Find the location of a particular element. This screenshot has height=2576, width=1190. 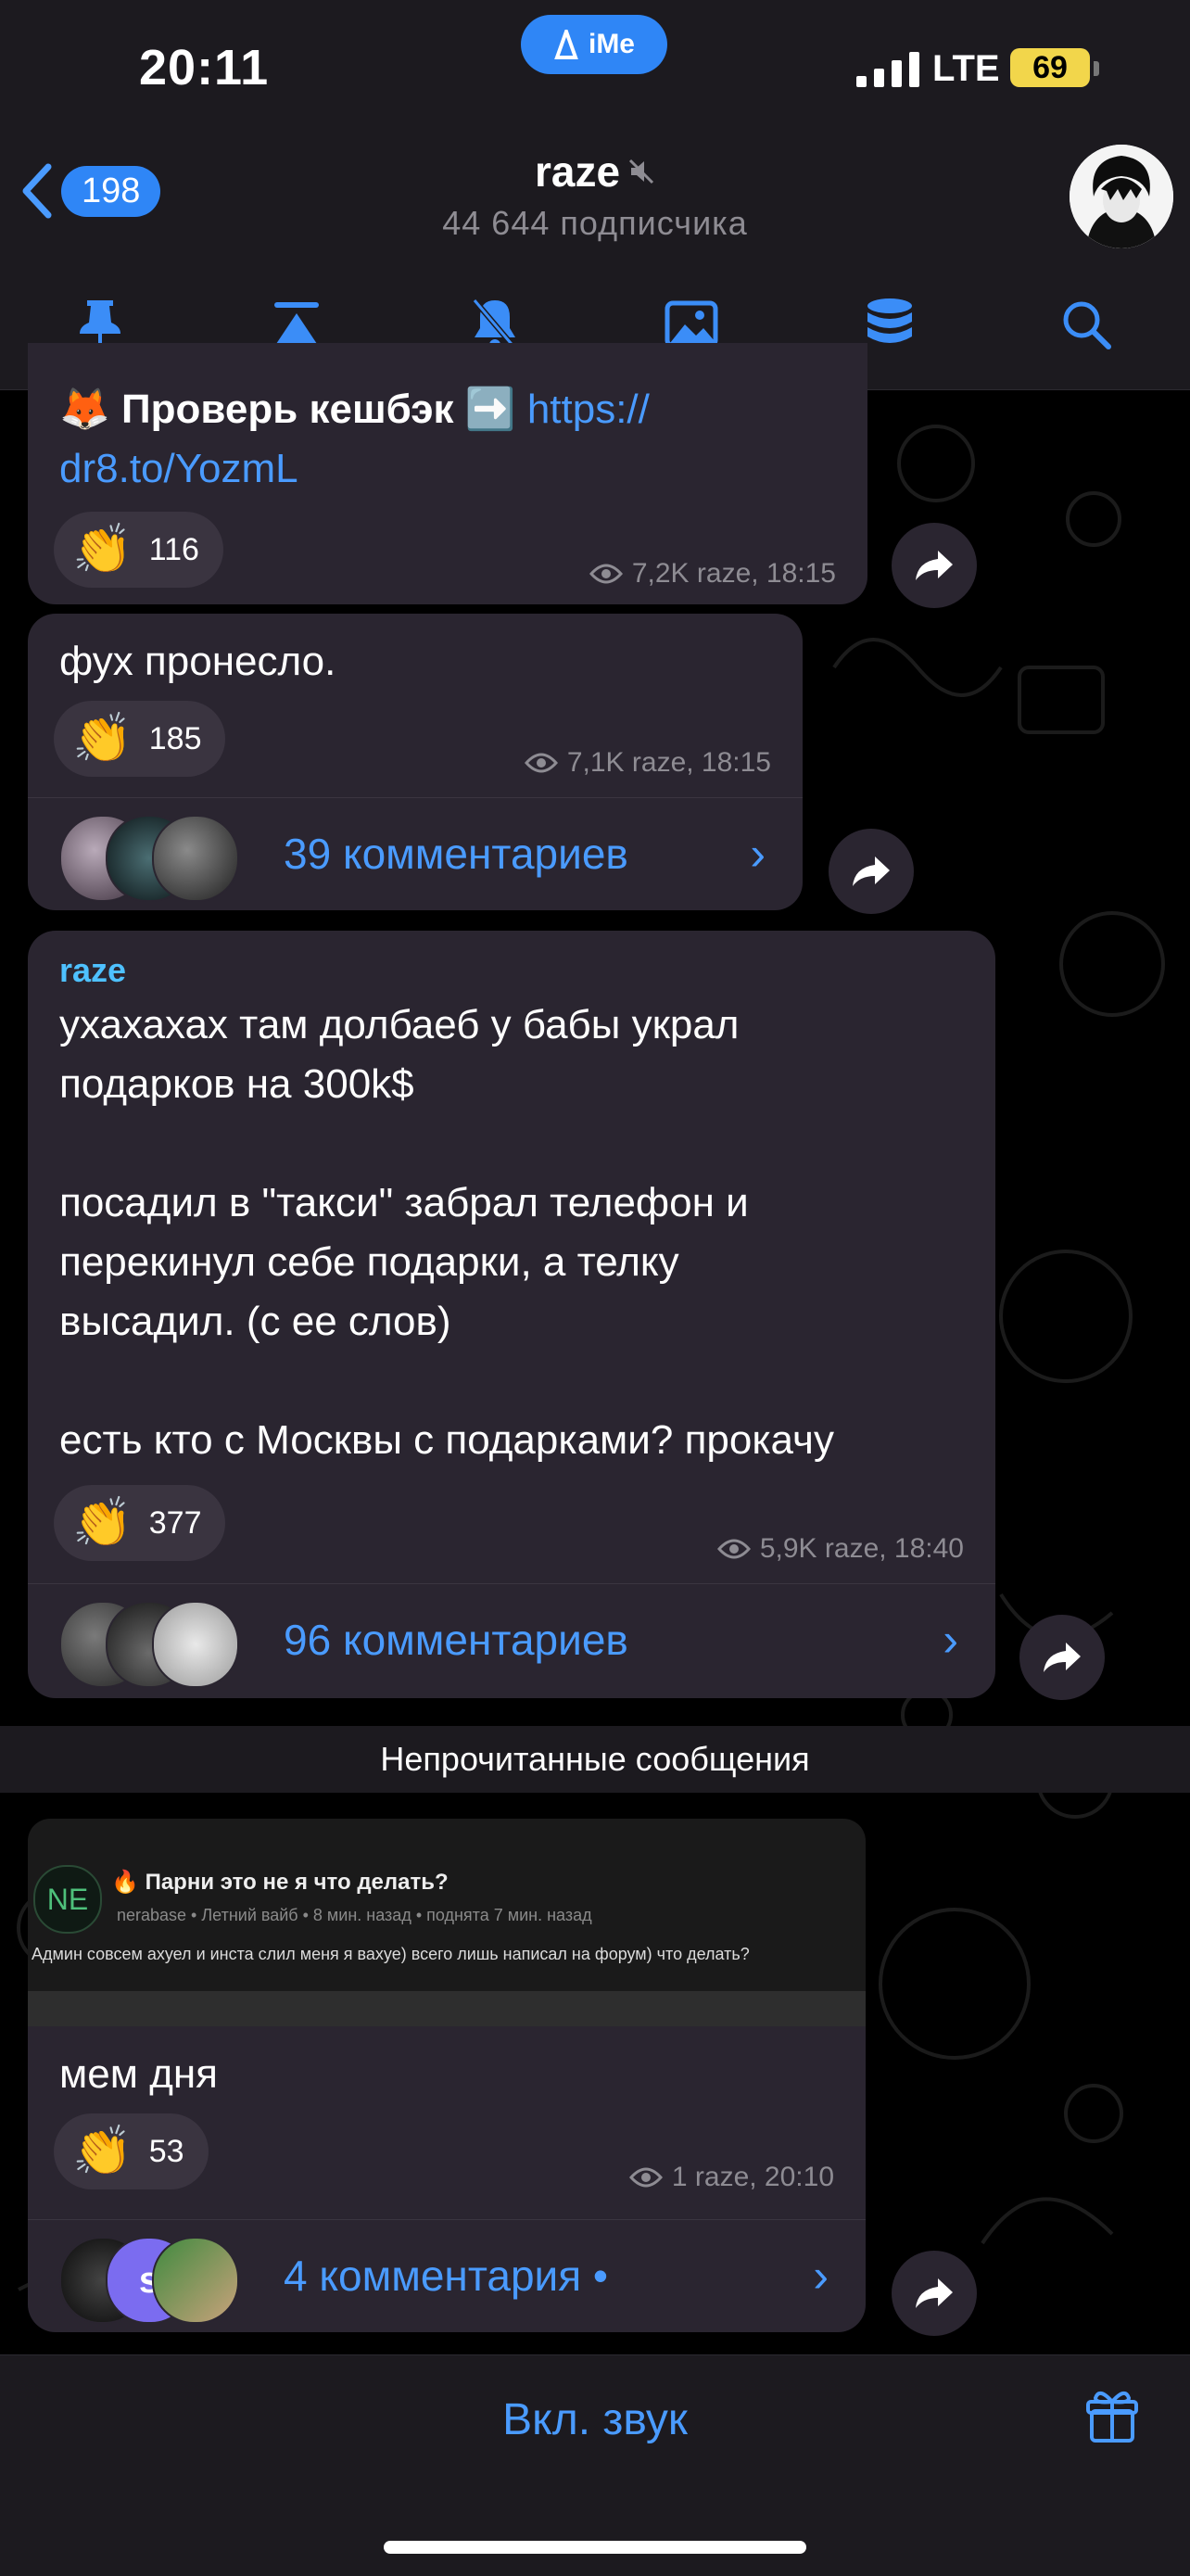

search-button is located at coordinates (1086, 324).